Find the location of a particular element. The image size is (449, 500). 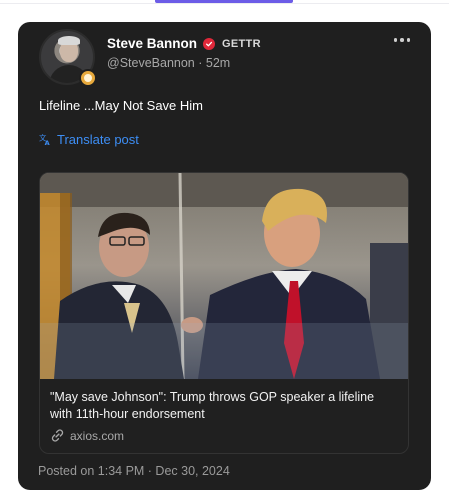

verified-badge-icon is located at coordinates (209, 43).